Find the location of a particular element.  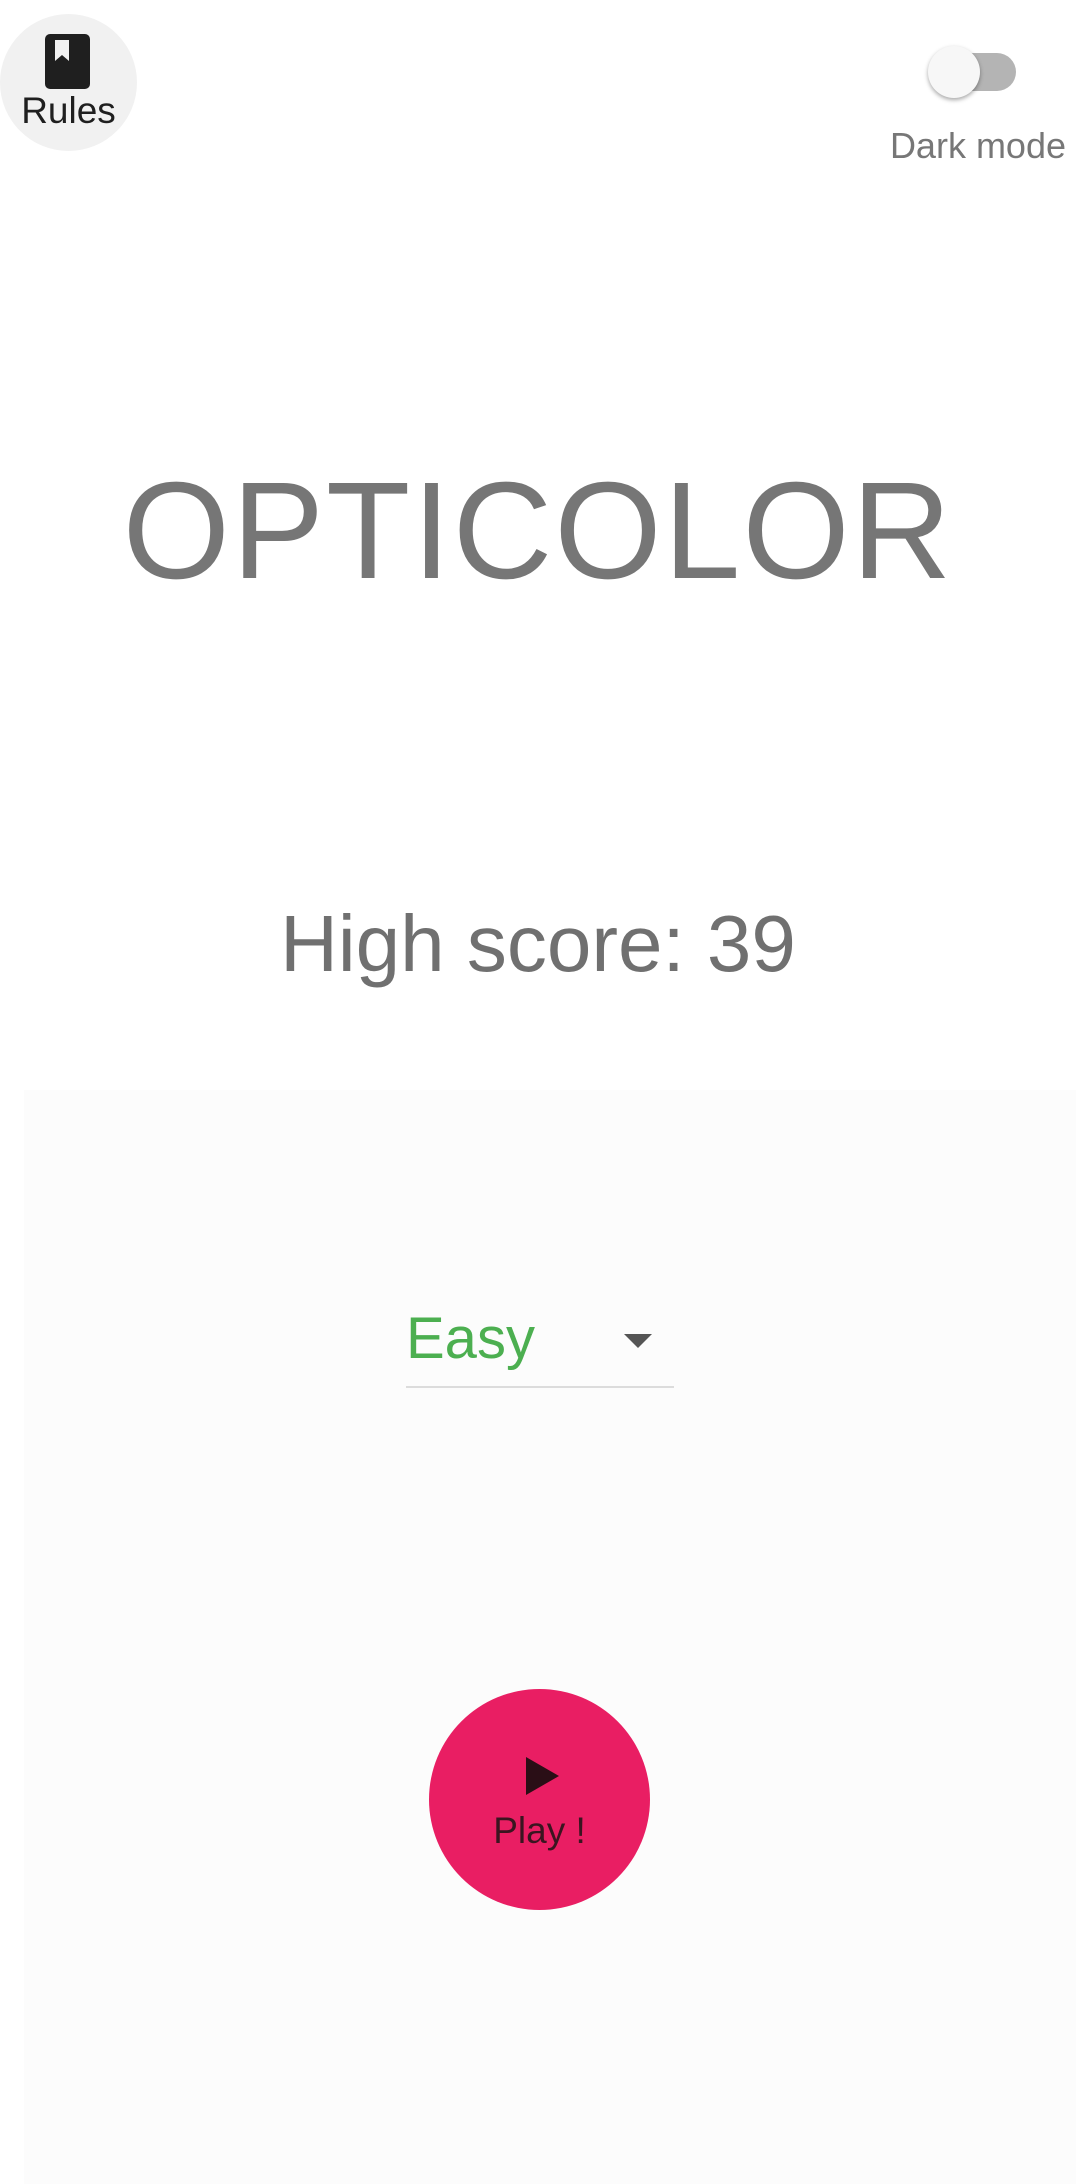

play-button: Play ! is located at coordinates (539, 1799).